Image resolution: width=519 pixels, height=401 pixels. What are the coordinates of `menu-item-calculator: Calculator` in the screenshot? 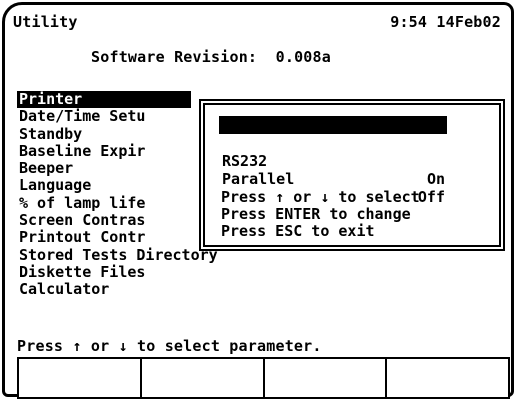 It's located at (118, 289).